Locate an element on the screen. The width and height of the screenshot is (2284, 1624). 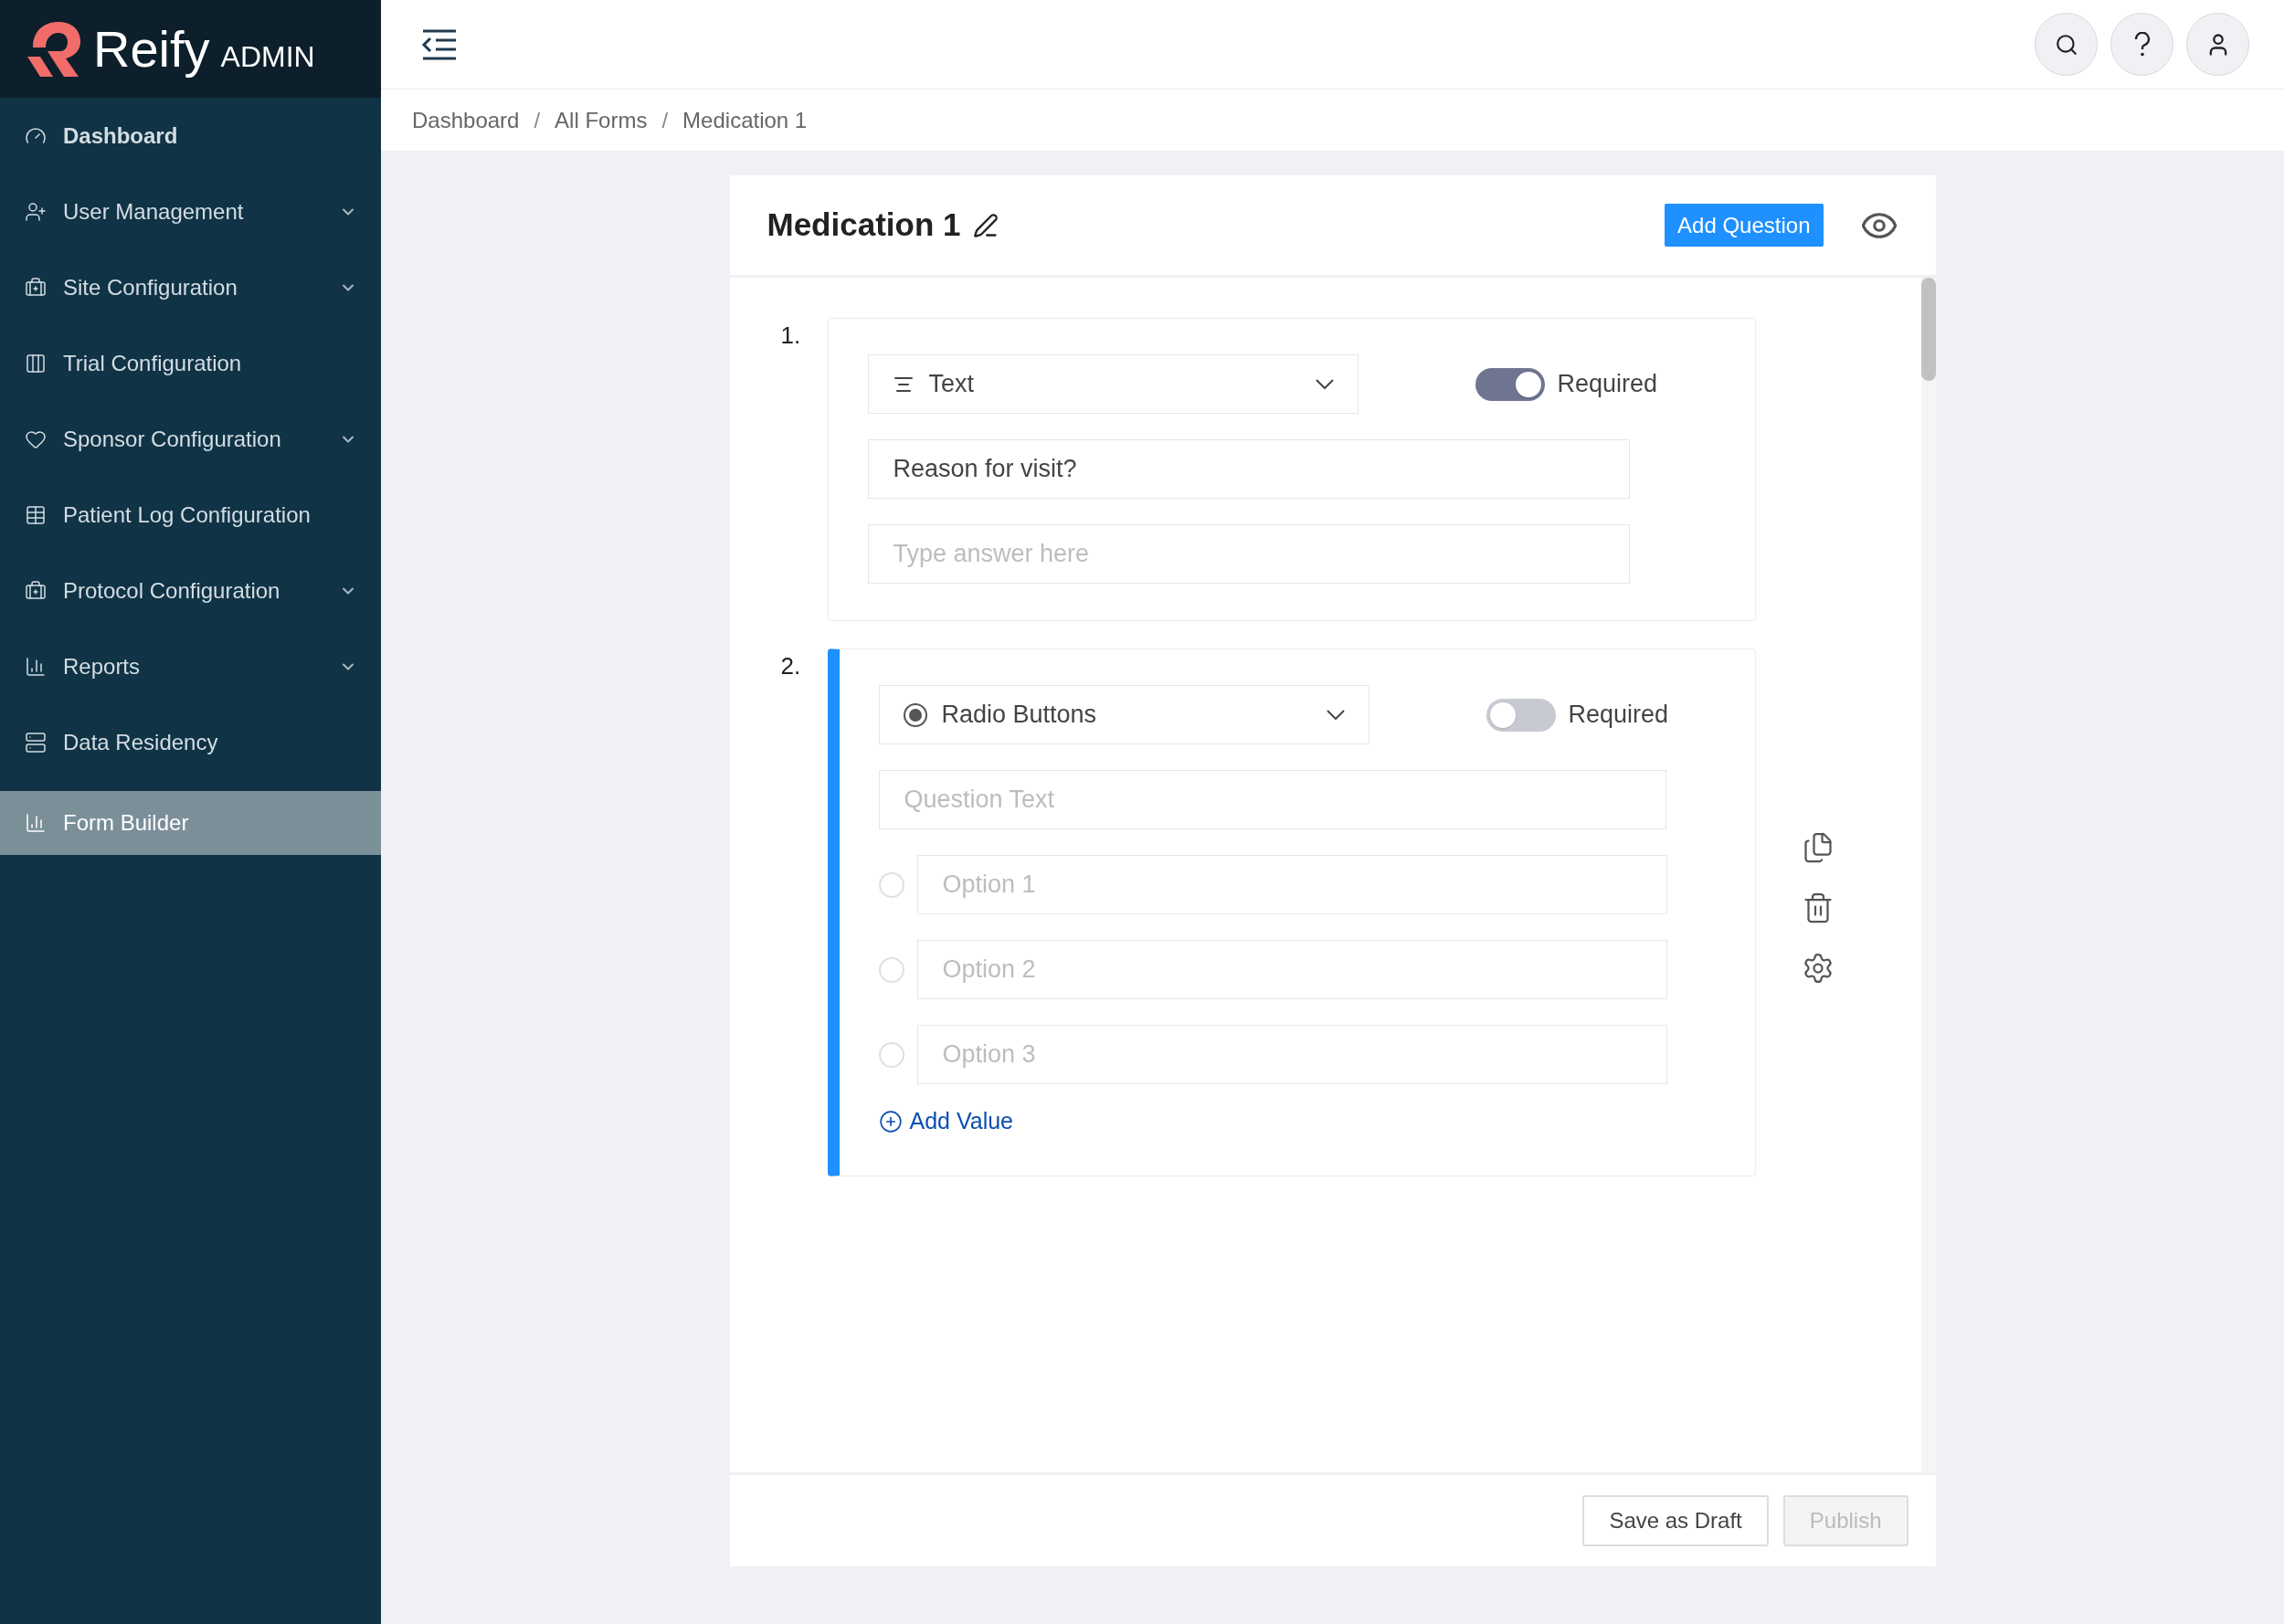
server-icon is located at coordinates (36, 742).